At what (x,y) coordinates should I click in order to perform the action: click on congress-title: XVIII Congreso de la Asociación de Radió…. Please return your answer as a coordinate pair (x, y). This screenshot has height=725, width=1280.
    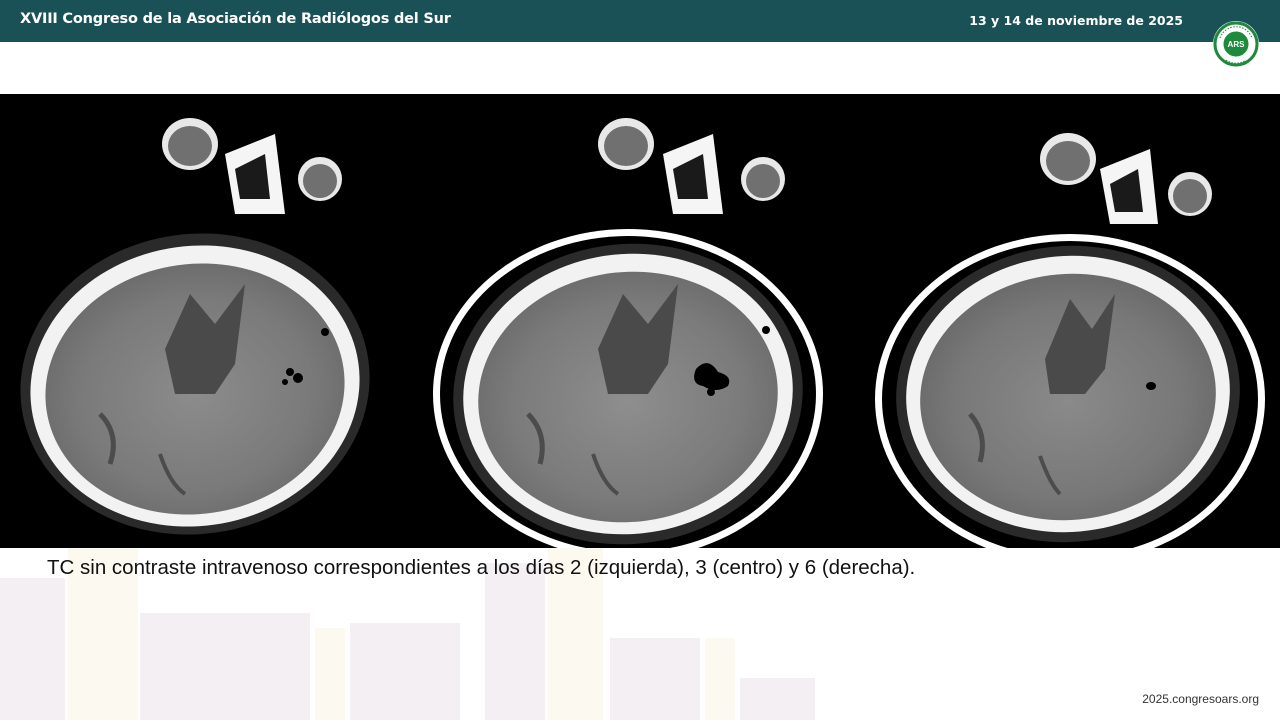
    Looking at the image, I should click on (235, 19).